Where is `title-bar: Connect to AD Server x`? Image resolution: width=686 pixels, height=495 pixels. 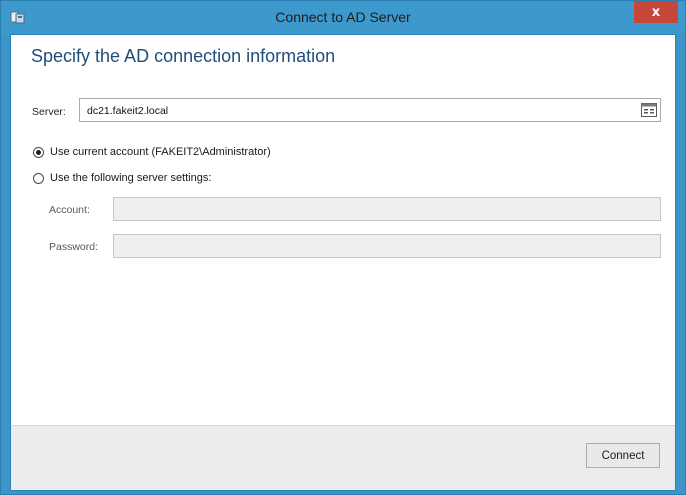 title-bar: Connect to AD Server x is located at coordinates (343, 17).